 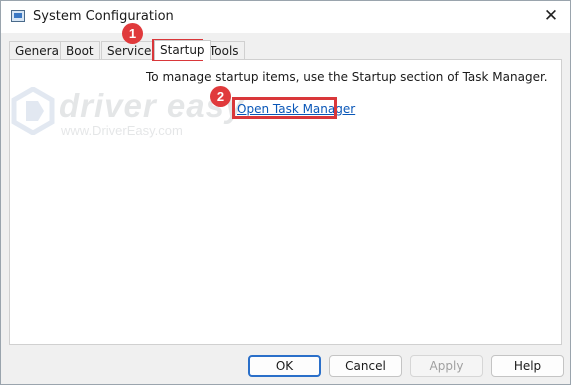 I want to click on title-bar: System Configuration ✕, so click(x=285, y=17).